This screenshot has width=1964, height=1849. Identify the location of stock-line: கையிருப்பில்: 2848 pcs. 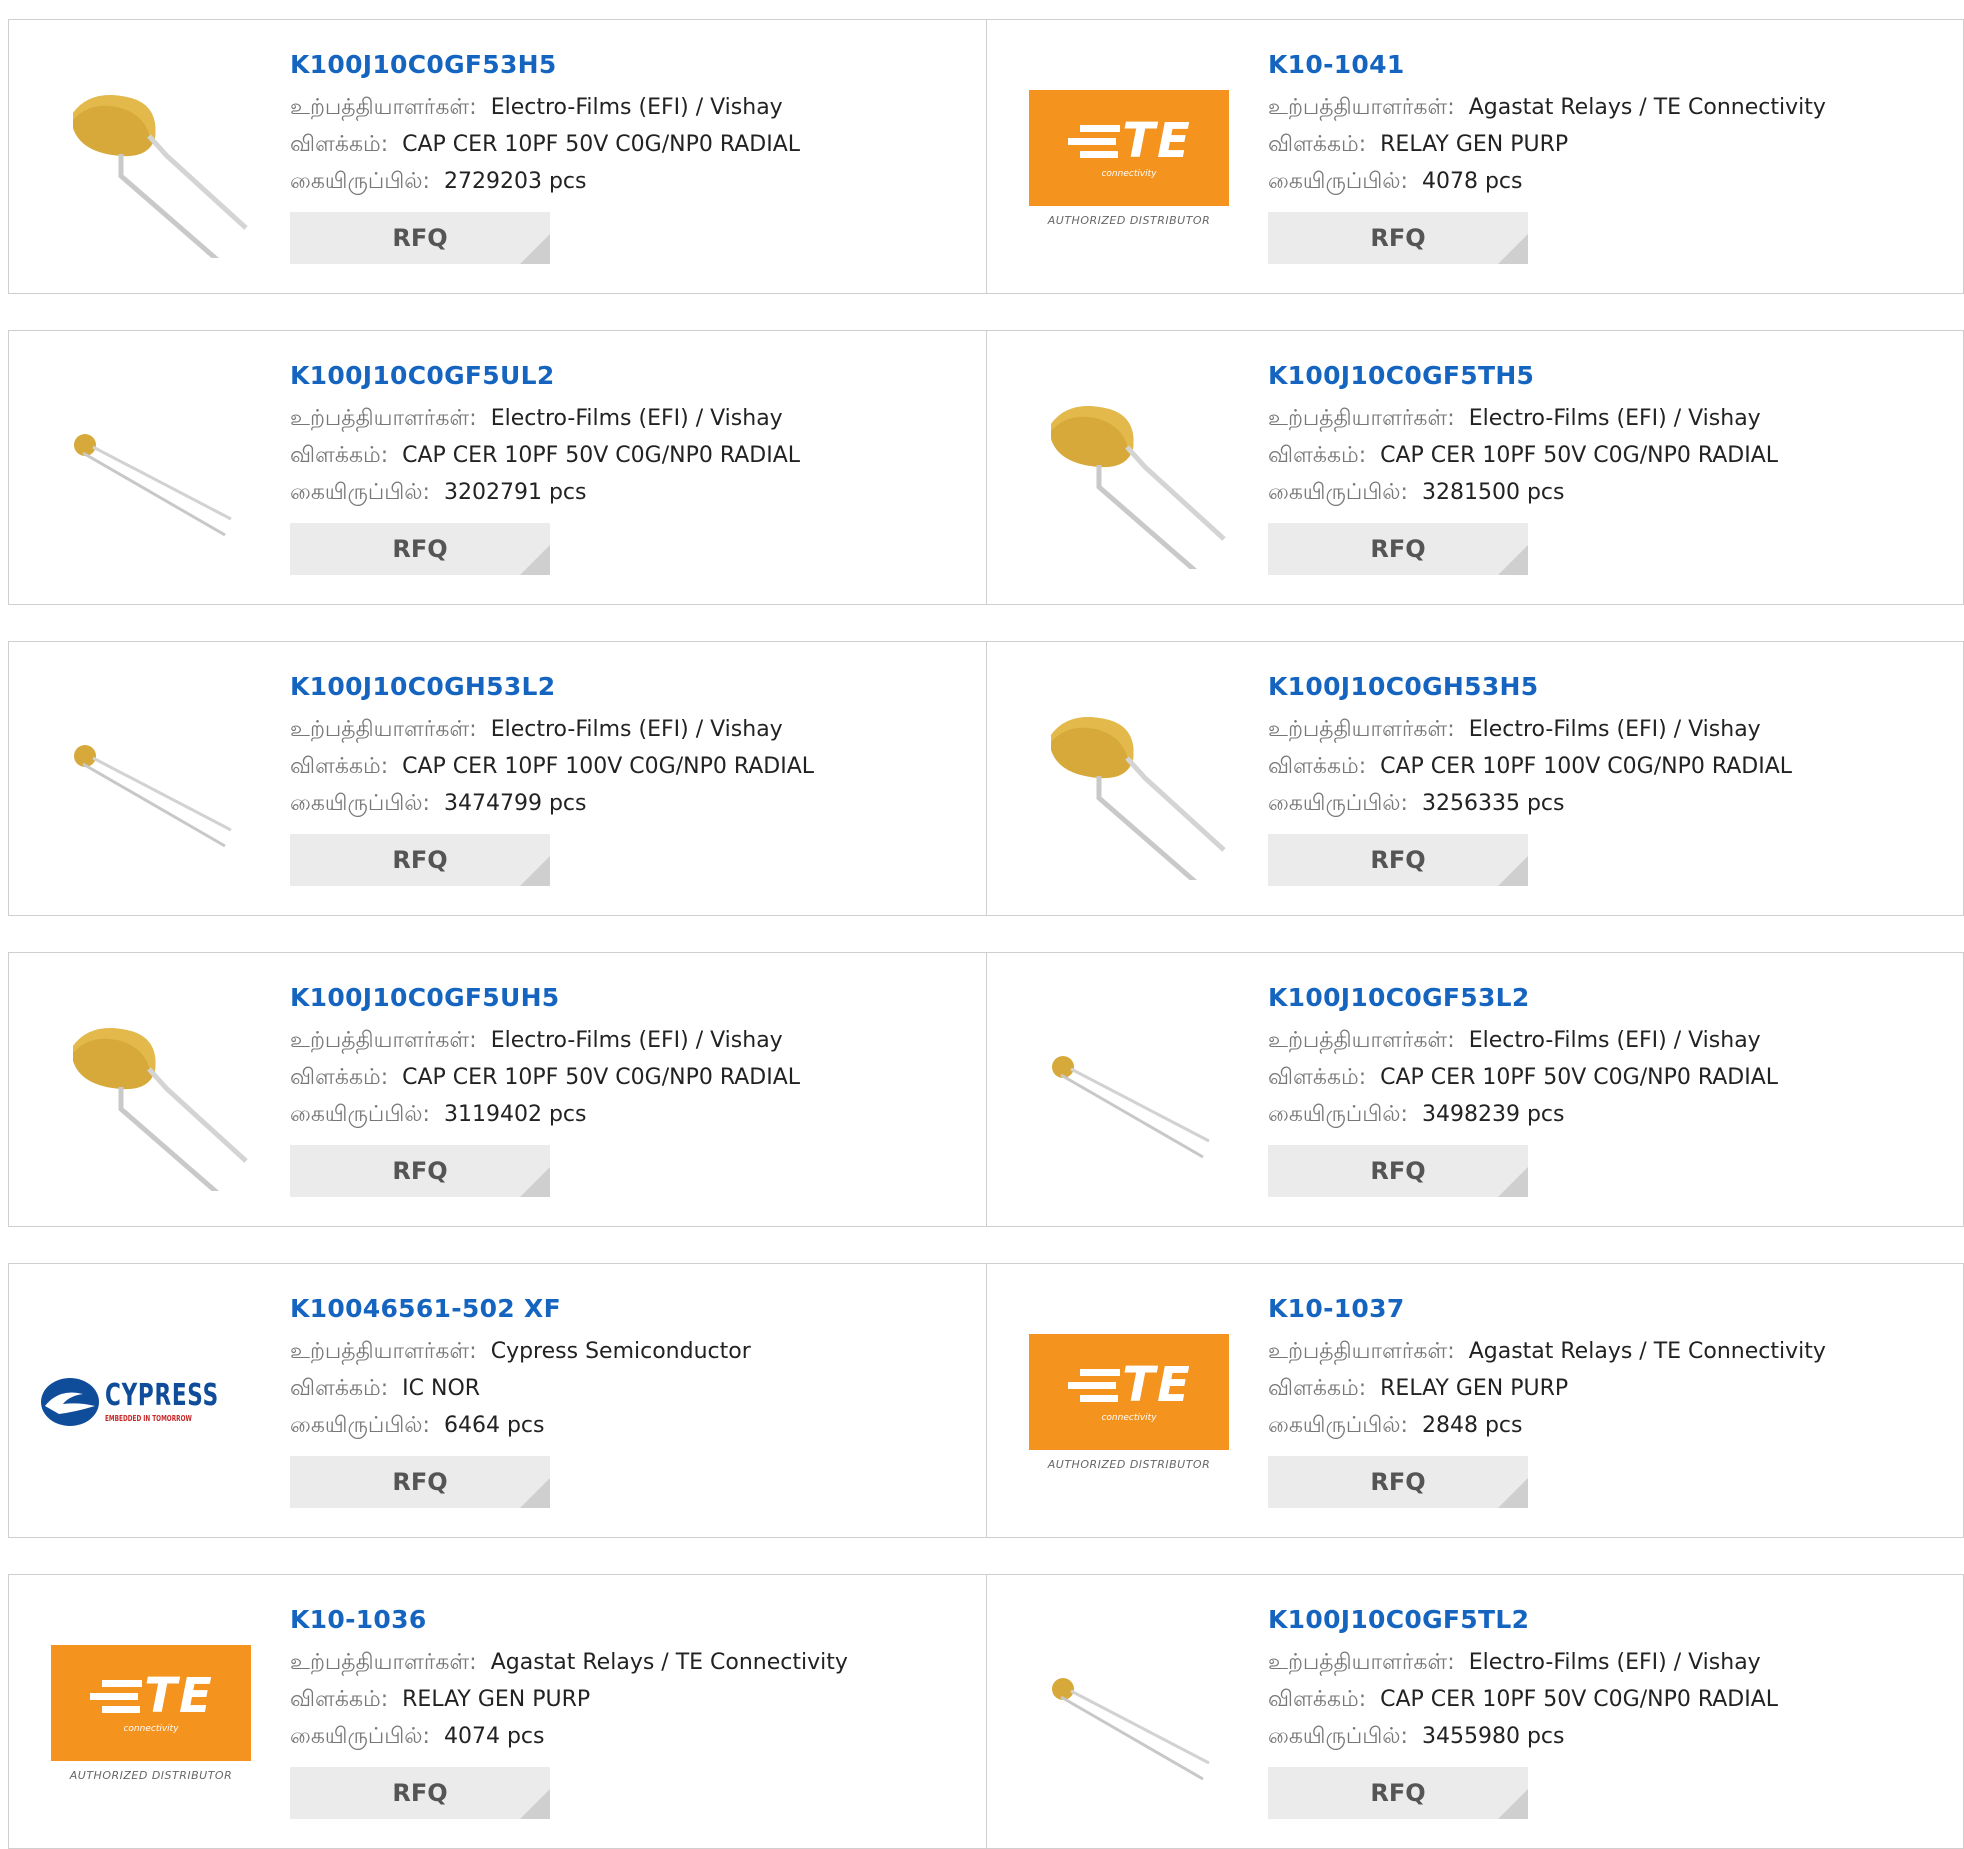
(1547, 1425).